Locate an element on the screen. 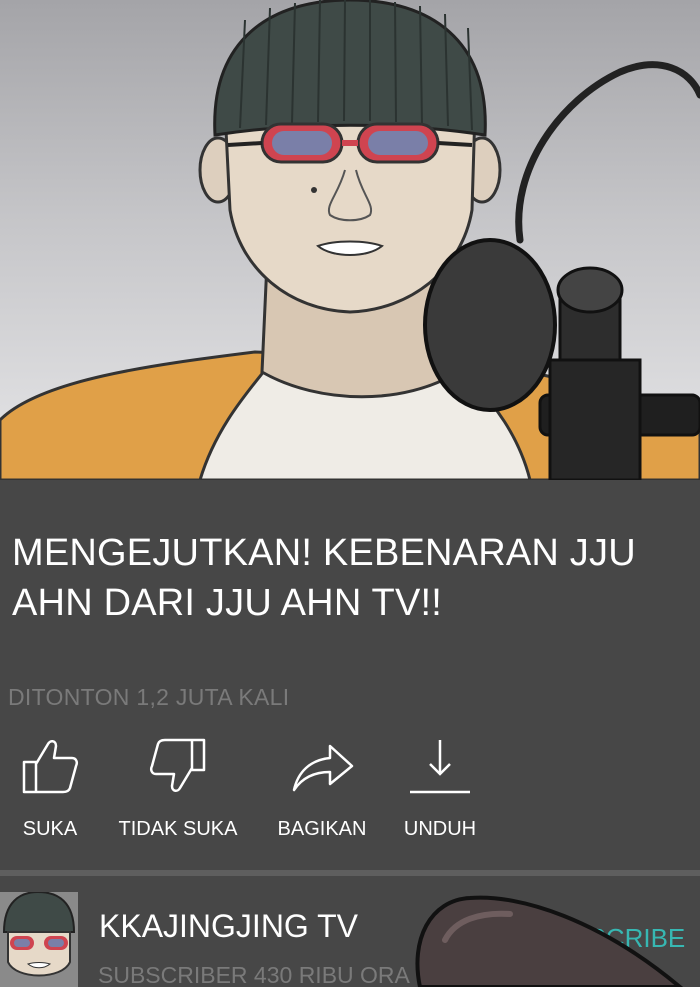 The height and width of the screenshot is (987, 700). like-button: SUKA is located at coordinates (50, 787).